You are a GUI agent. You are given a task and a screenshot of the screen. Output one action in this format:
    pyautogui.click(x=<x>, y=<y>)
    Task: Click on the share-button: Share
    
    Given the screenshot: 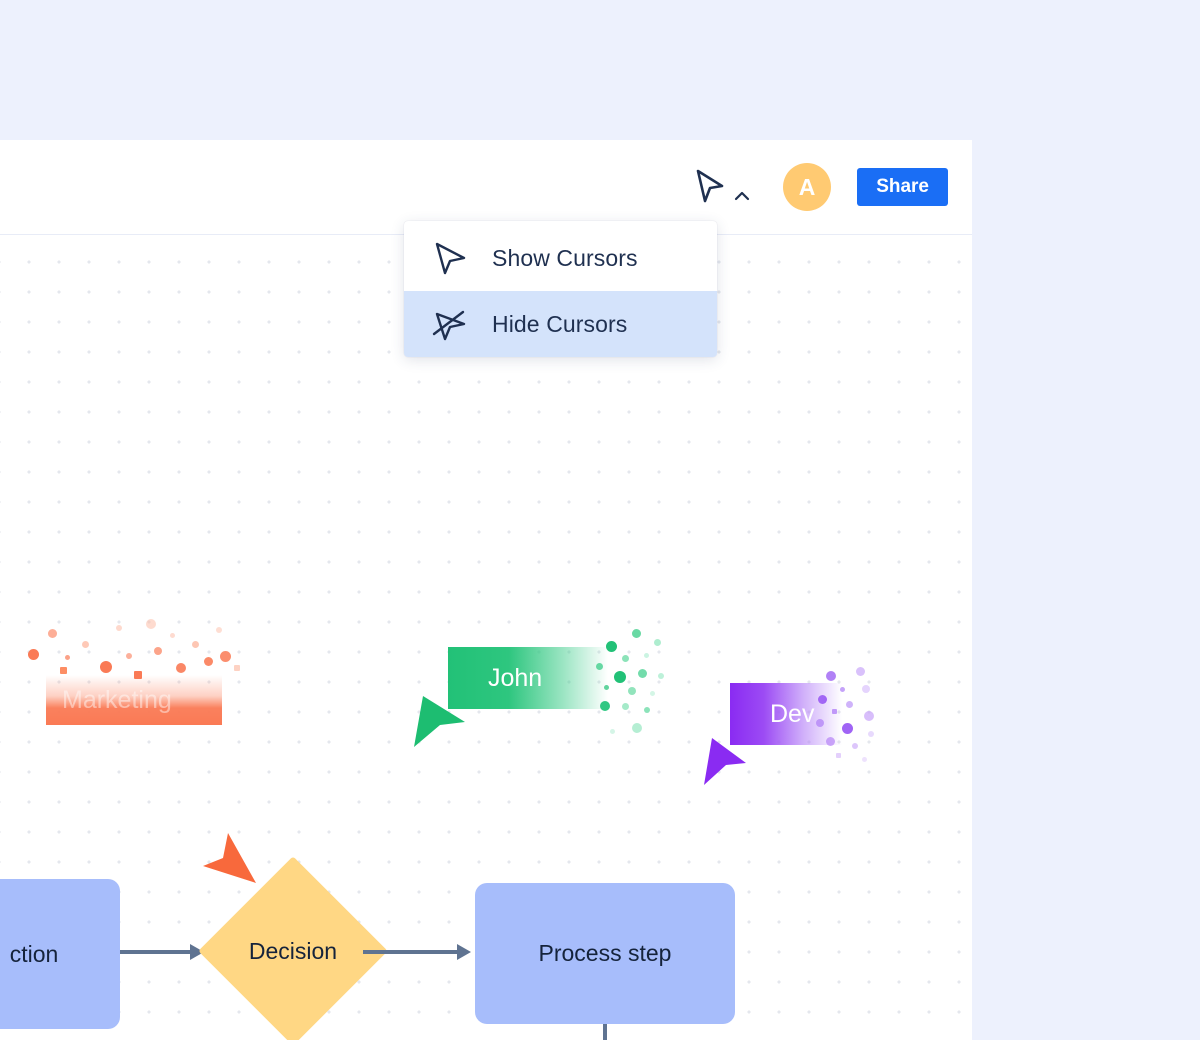 What is the action you would take?
    pyautogui.click(x=902, y=187)
    